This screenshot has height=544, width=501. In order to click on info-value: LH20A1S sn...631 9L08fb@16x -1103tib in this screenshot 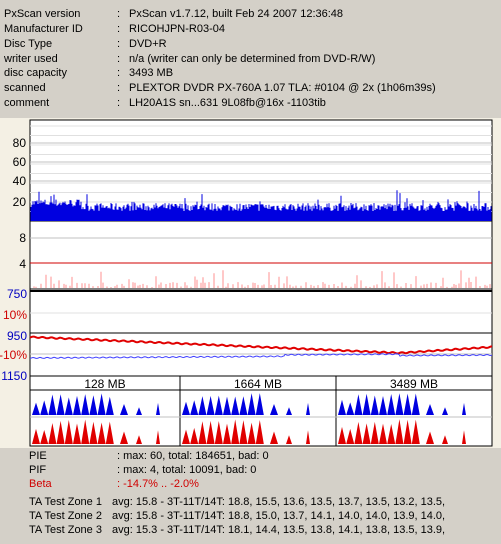, I will do `click(227, 103)`.